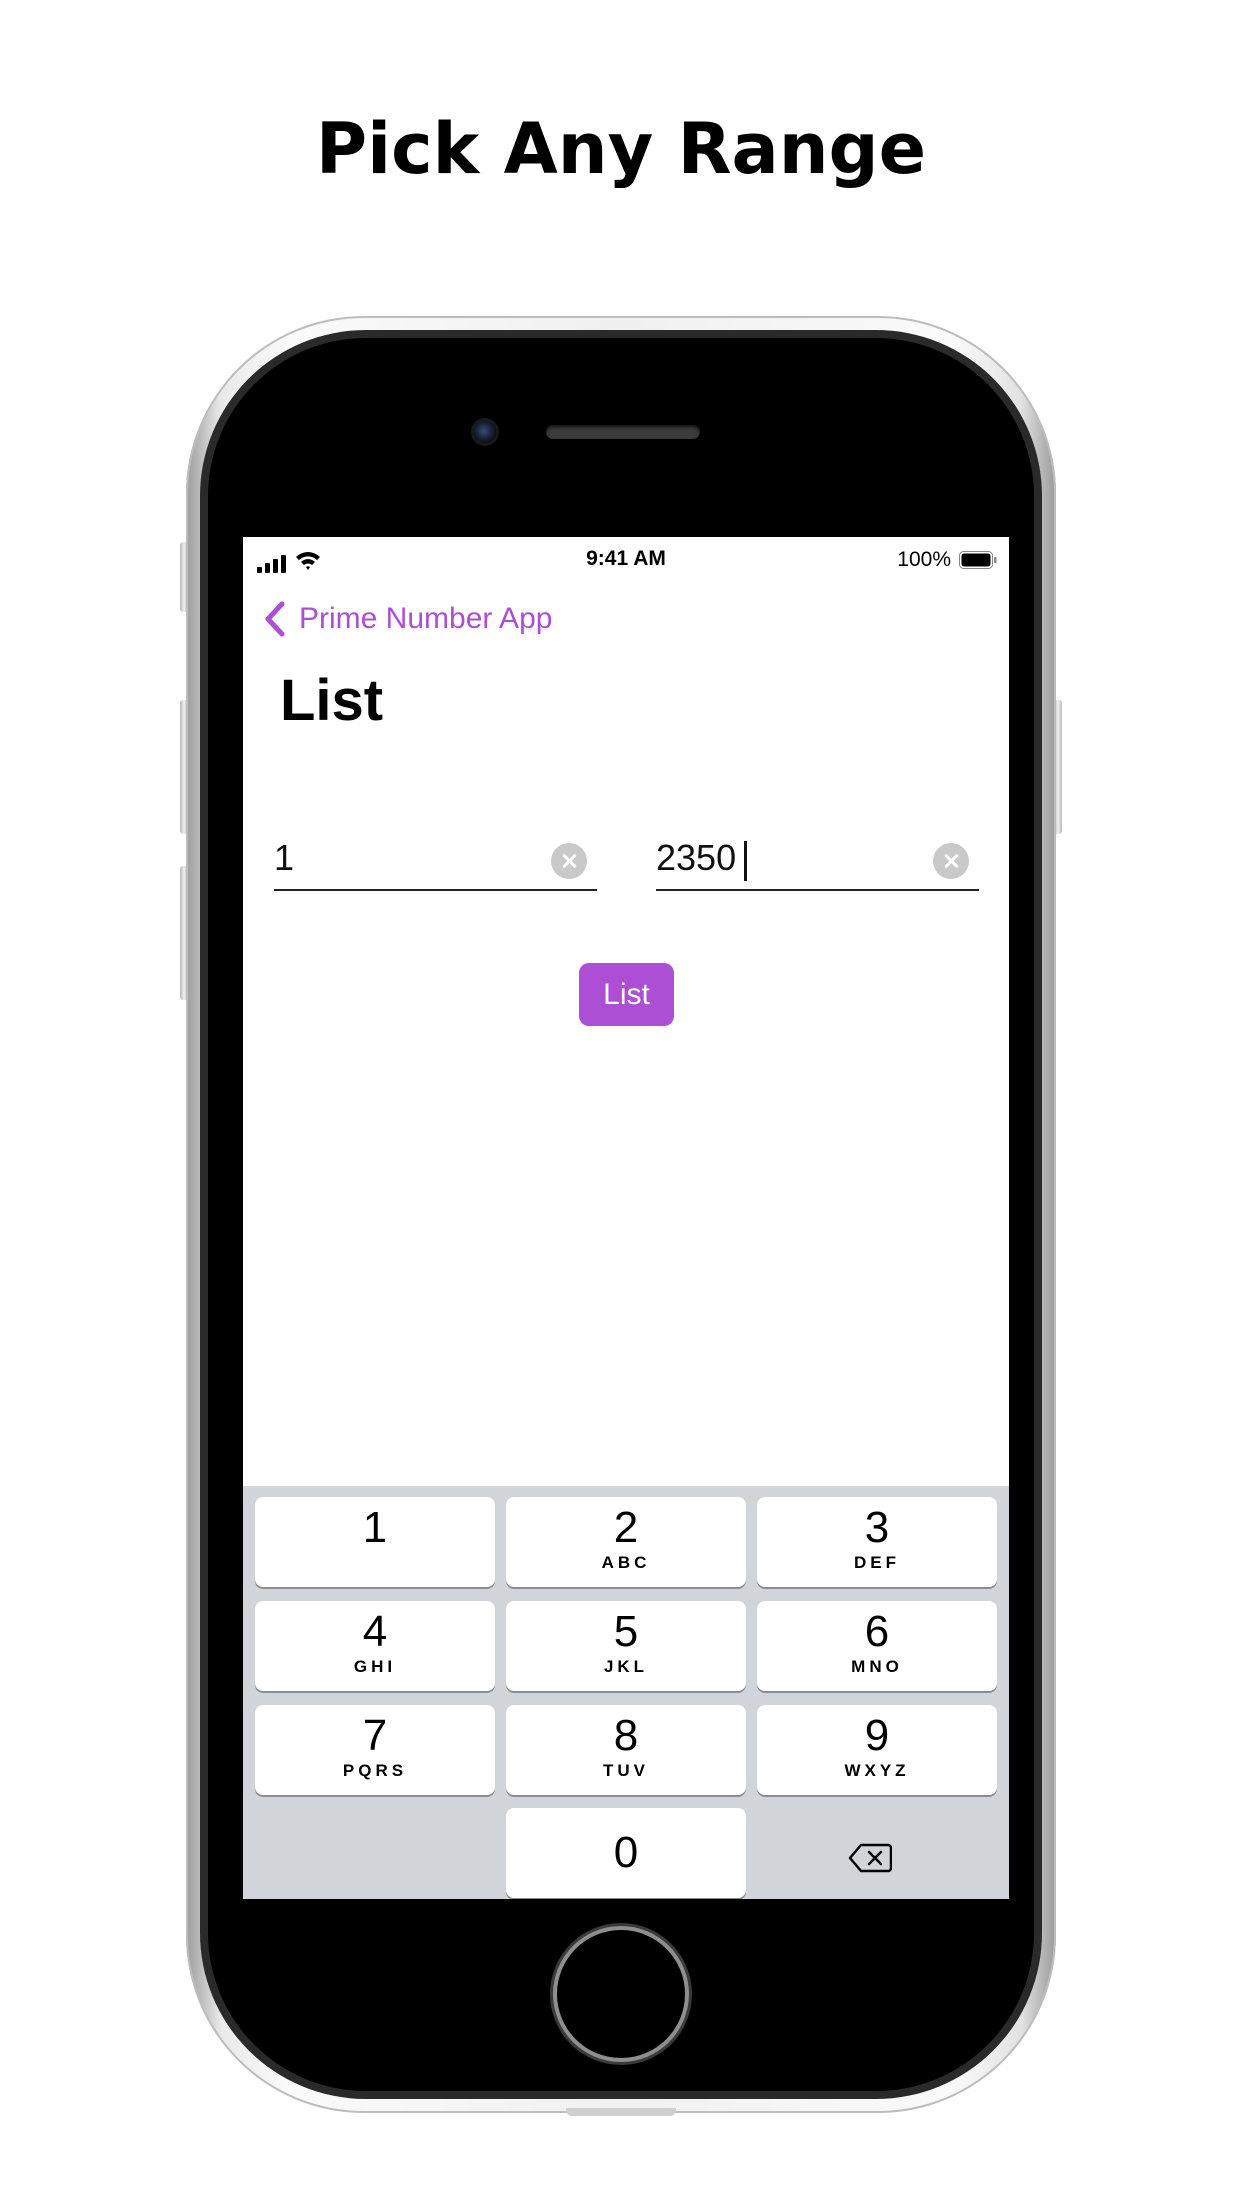 The width and height of the screenshot is (1242, 2208). What do you see at coordinates (626, 1631) in the screenshot?
I see `key-digit: 5` at bounding box center [626, 1631].